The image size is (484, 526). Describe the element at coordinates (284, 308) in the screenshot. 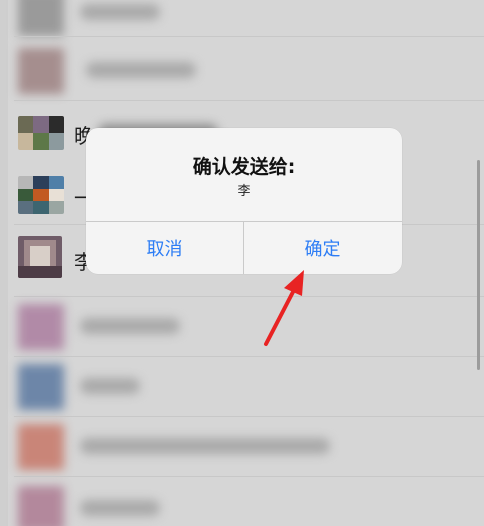

I see `annotation-arrow-icon` at that location.